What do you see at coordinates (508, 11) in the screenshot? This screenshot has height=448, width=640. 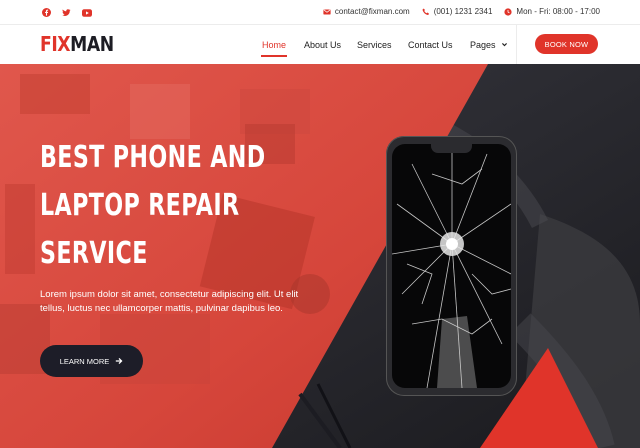 I see `clock-icon` at bounding box center [508, 11].